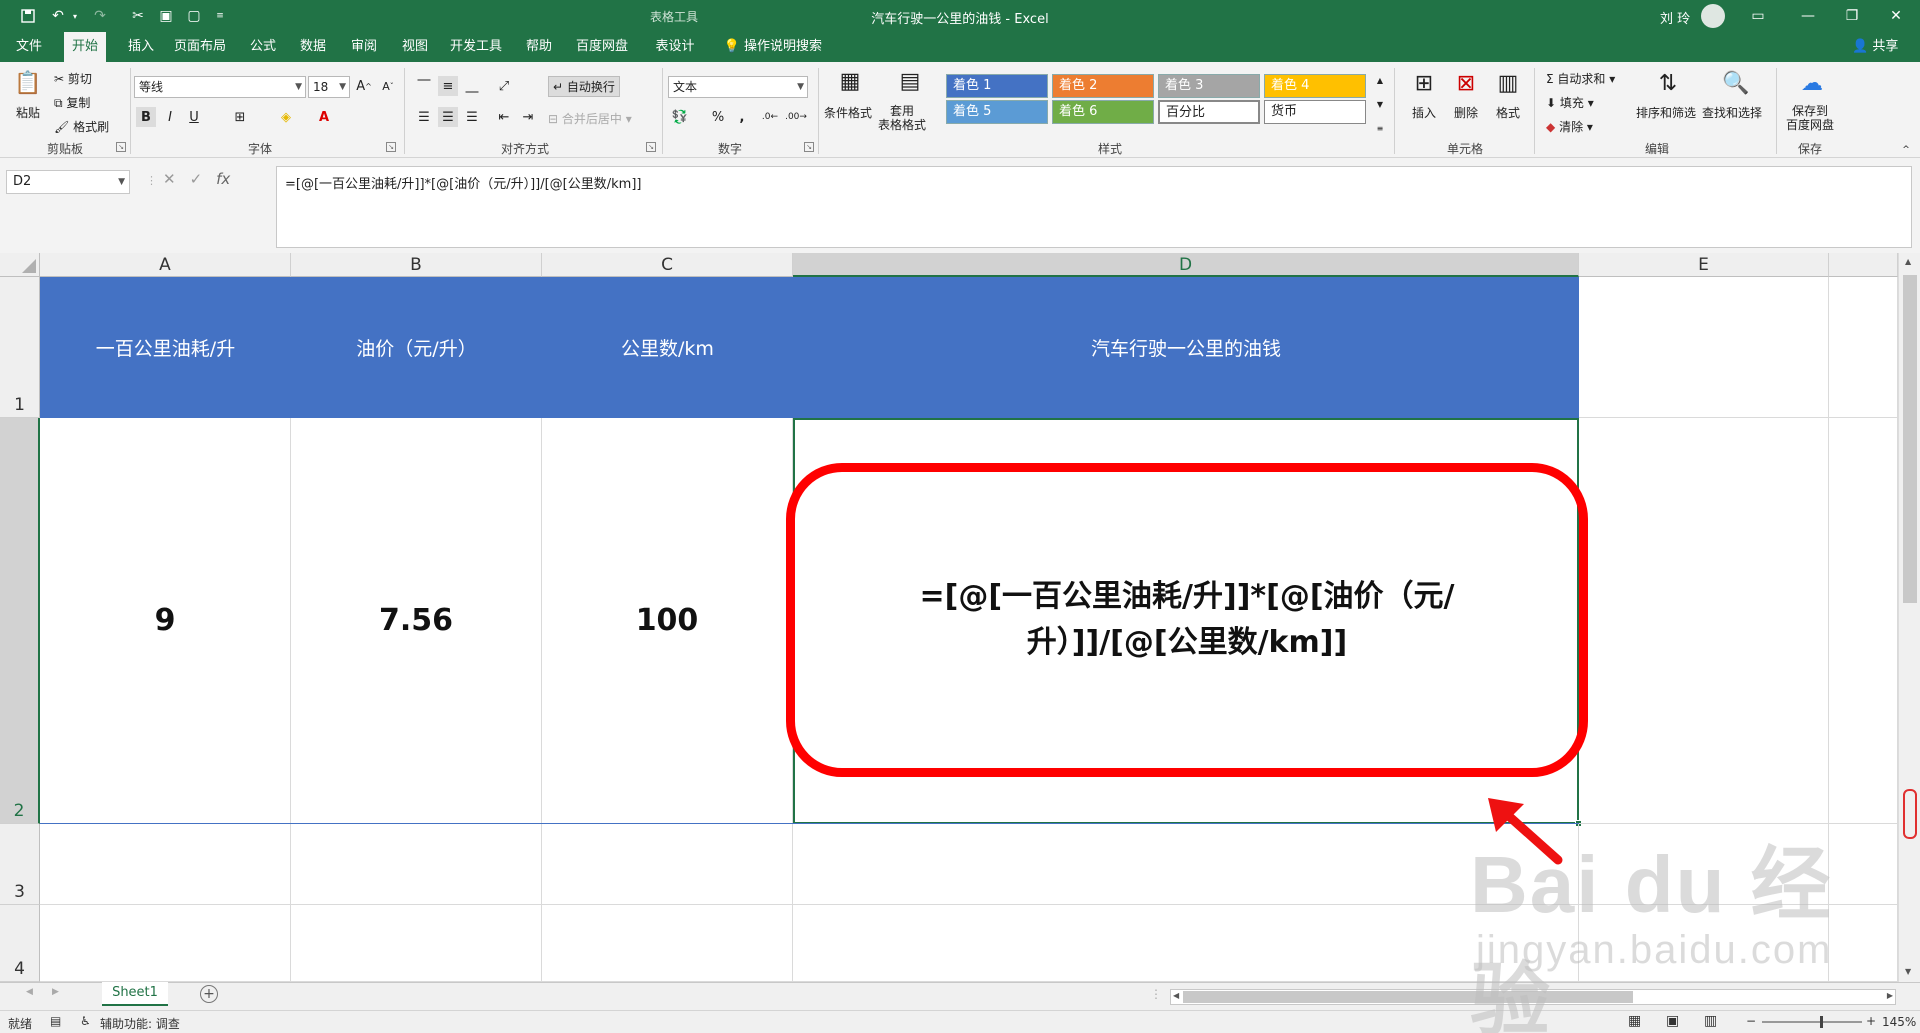 The height and width of the screenshot is (1033, 1920). Describe the element at coordinates (75, 16) in the screenshot. I see `undo-dropdown-icon: ▾` at that location.